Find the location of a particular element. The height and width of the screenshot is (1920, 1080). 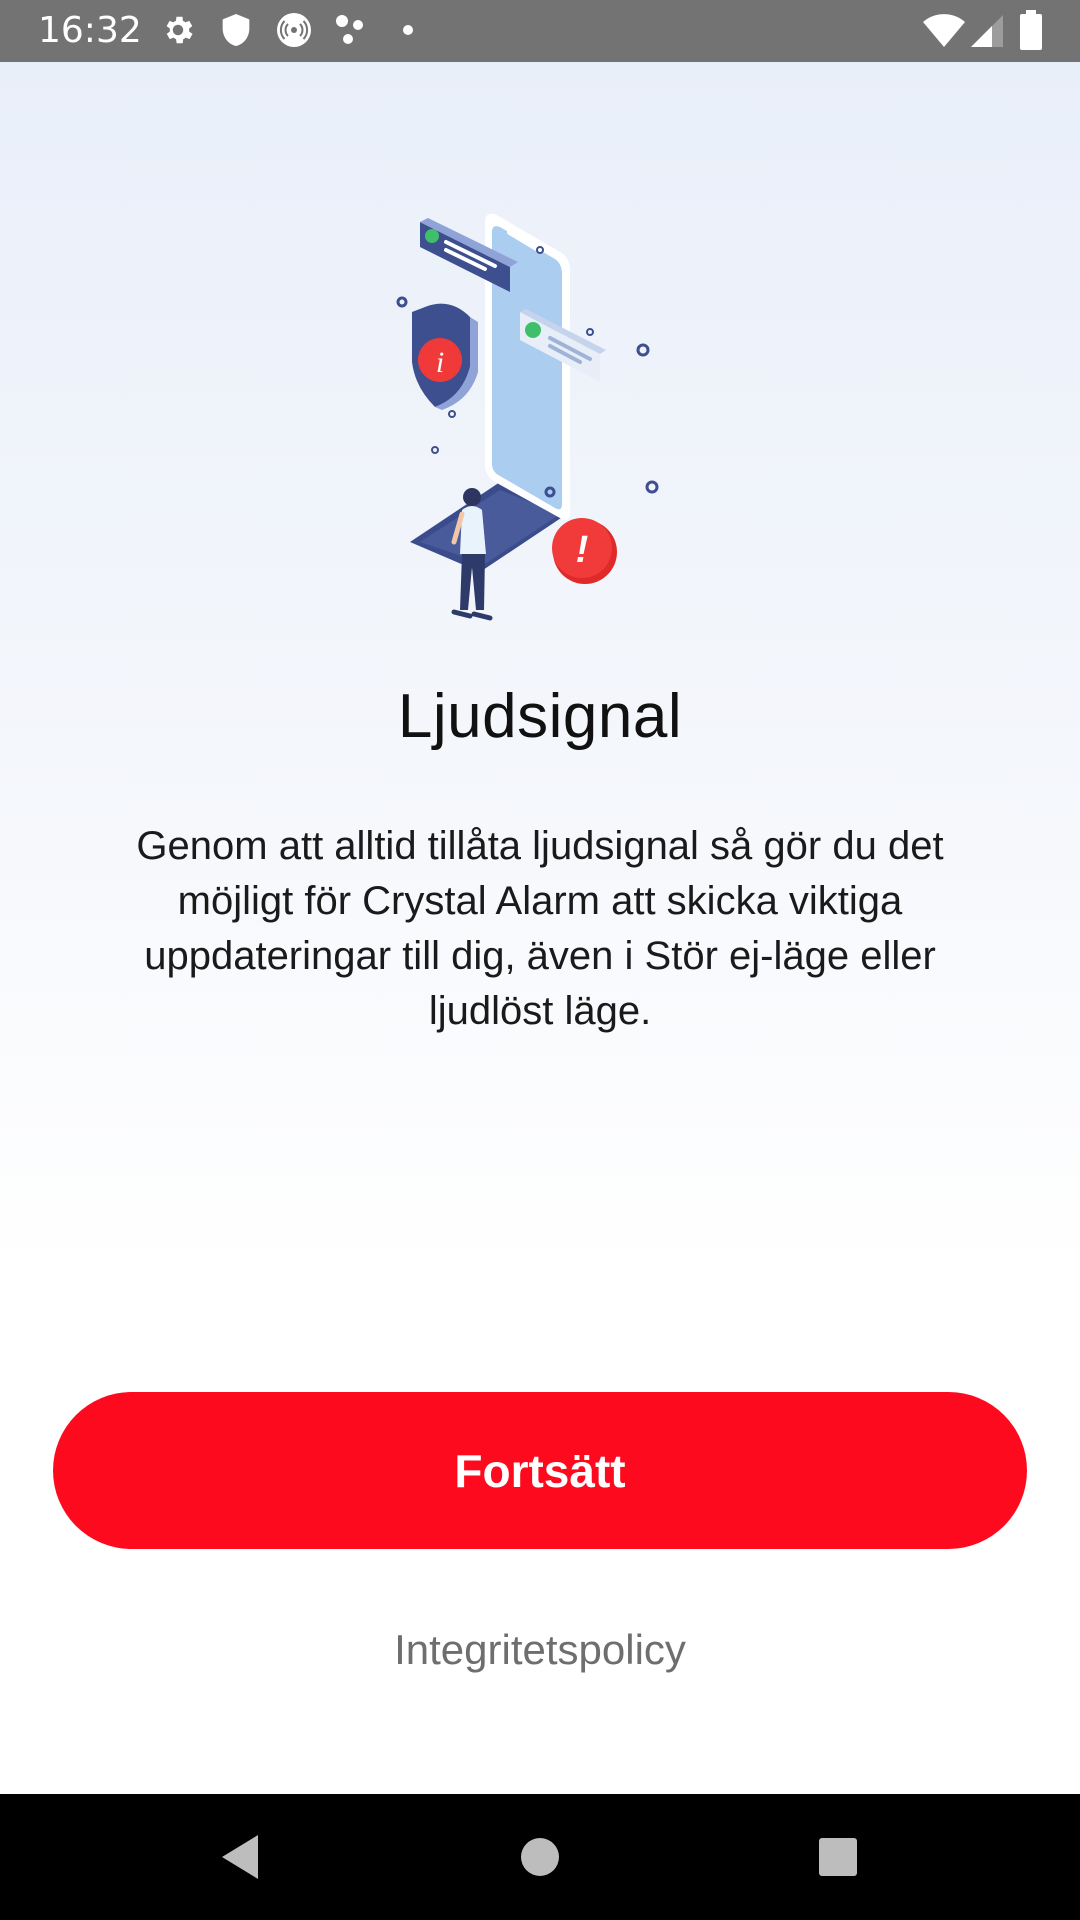

home-button is located at coordinates (540, 1857).